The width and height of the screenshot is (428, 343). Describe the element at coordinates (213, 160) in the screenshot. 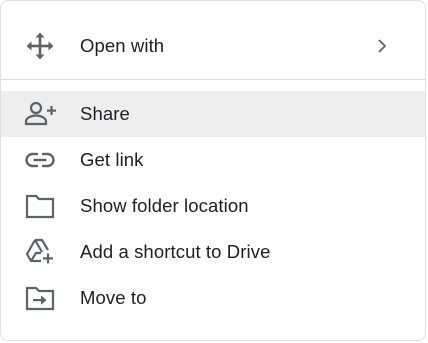

I see `menu-item-get-link: Get link` at that location.